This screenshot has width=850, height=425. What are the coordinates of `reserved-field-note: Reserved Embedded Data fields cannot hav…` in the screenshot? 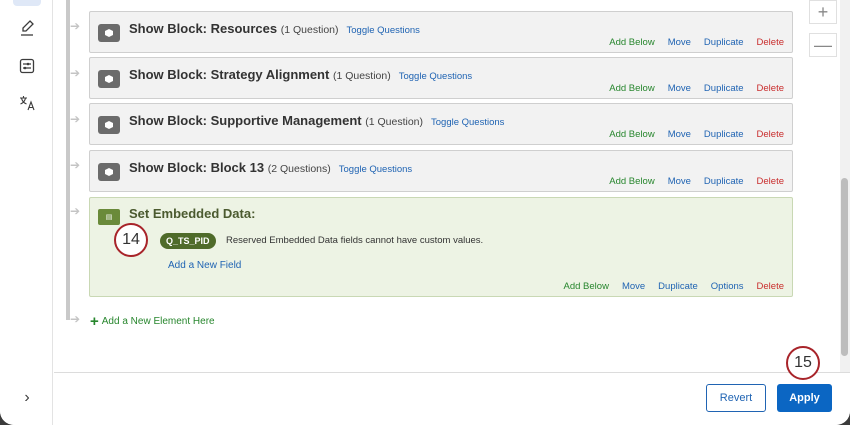 It's located at (355, 240).